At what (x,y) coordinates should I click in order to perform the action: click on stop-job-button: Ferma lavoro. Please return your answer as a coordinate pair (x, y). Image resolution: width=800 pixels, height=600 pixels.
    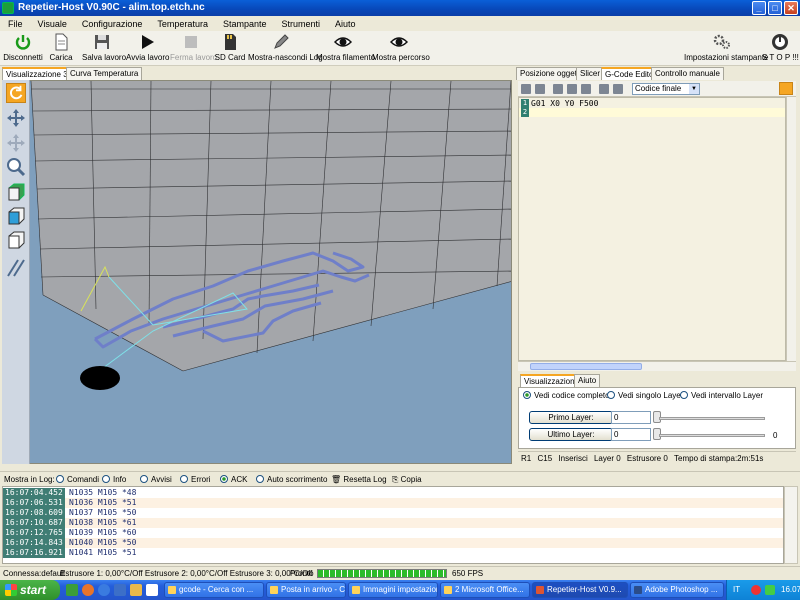
    Looking at the image, I should click on (193, 48).